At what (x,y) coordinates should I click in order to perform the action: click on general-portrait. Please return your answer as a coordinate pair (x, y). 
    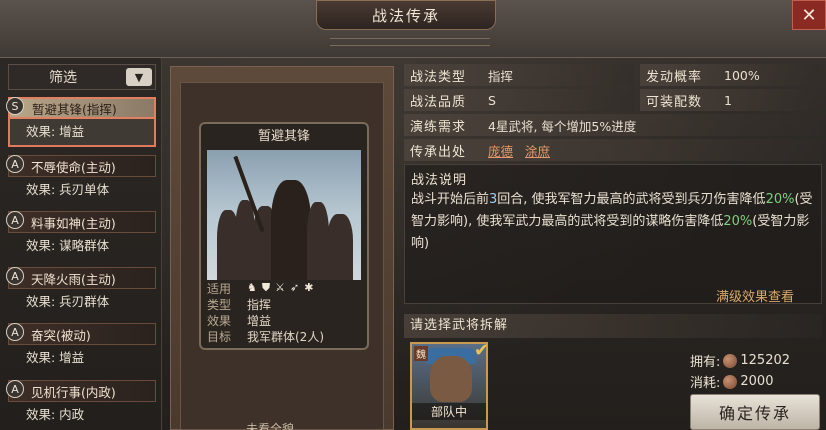
    Looking at the image, I should click on (451, 379).